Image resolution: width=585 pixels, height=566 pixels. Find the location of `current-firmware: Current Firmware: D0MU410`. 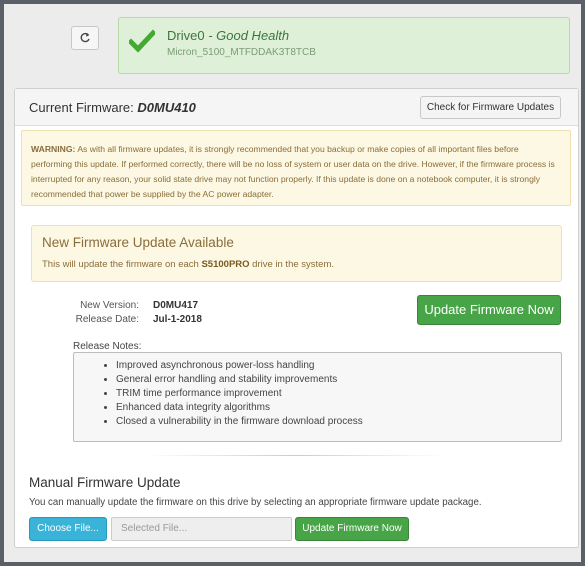

current-firmware: Current Firmware: D0MU410 is located at coordinates (112, 107).